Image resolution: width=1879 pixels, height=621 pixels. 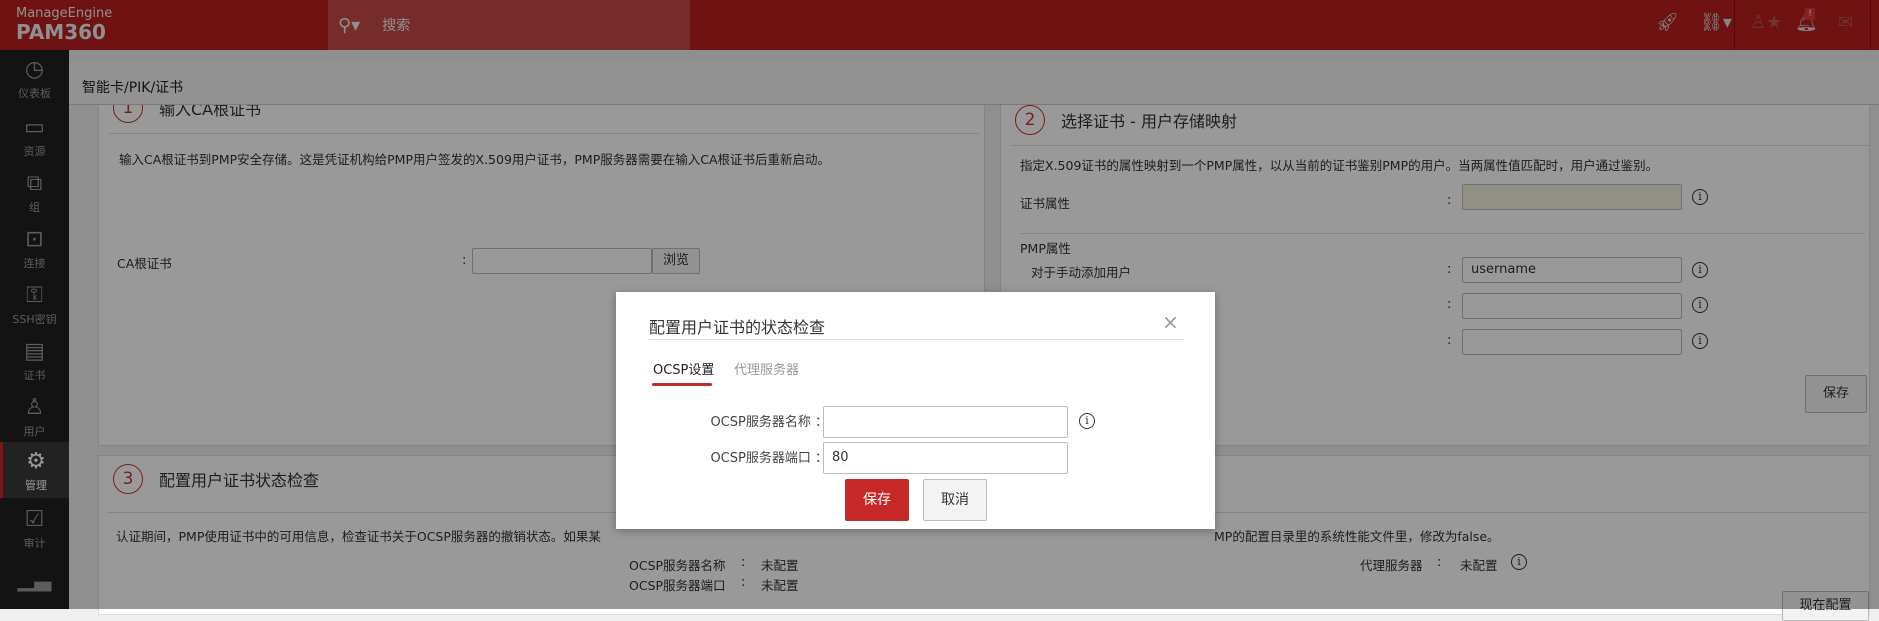 What do you see at coordinates (1170, 322) in the screenshot?
I see `close-icon: ×` at bounding box center [1170, 322].